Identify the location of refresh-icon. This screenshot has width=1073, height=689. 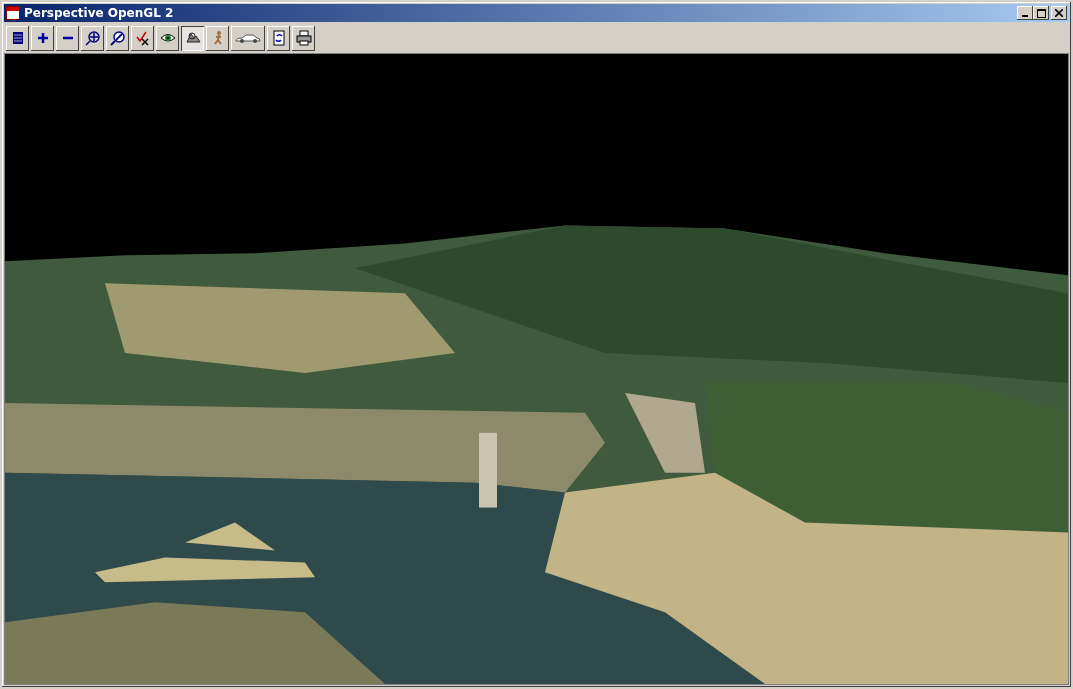
(278, 38).